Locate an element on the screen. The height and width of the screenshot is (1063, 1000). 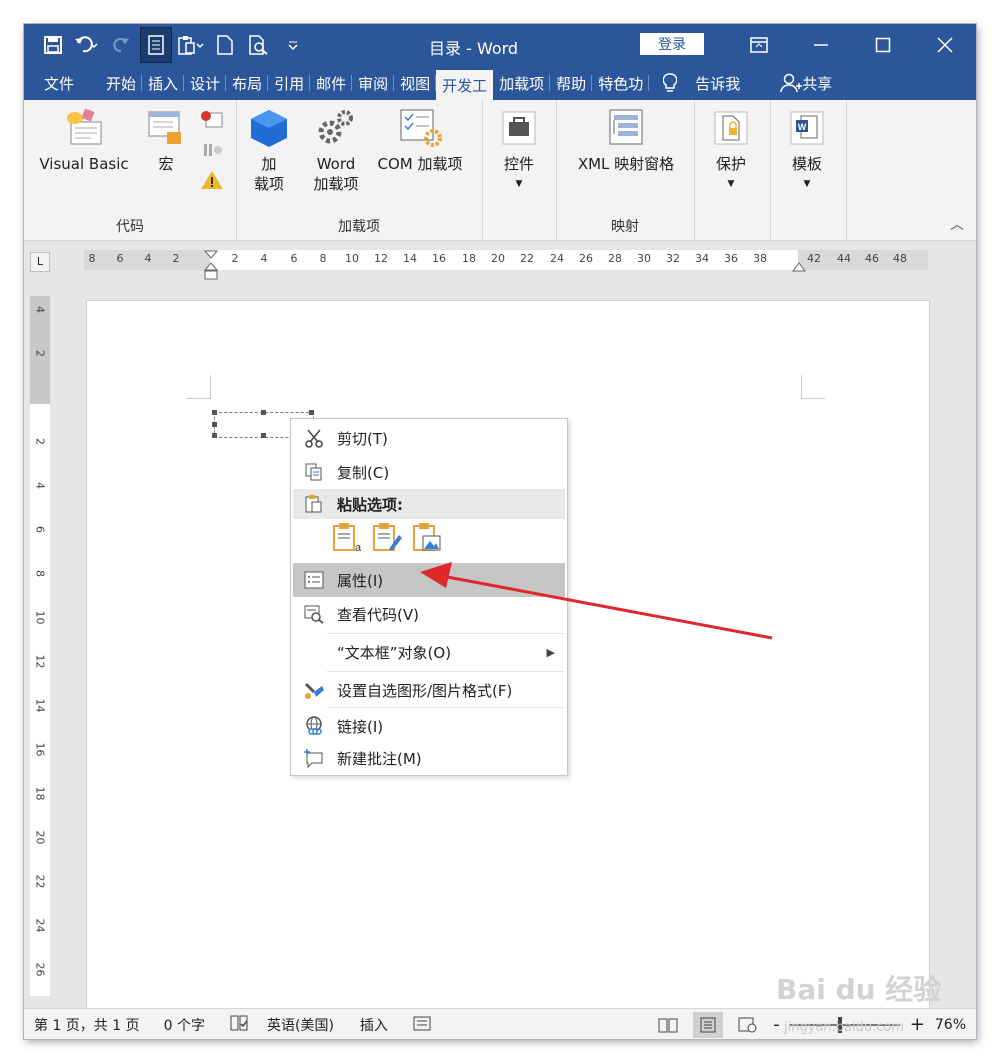
view-code-icon is located at coordinates (314, 614).